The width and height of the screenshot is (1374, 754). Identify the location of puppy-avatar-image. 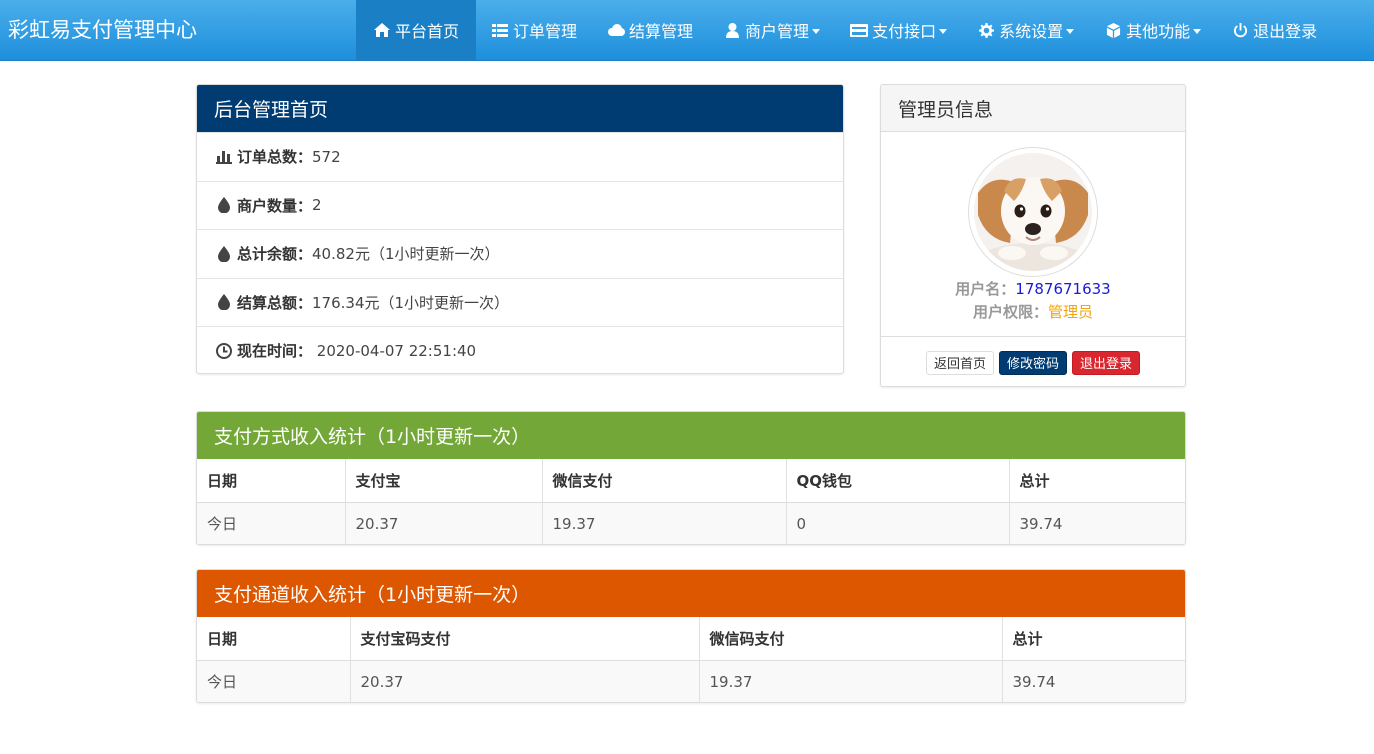
(1033, 212).